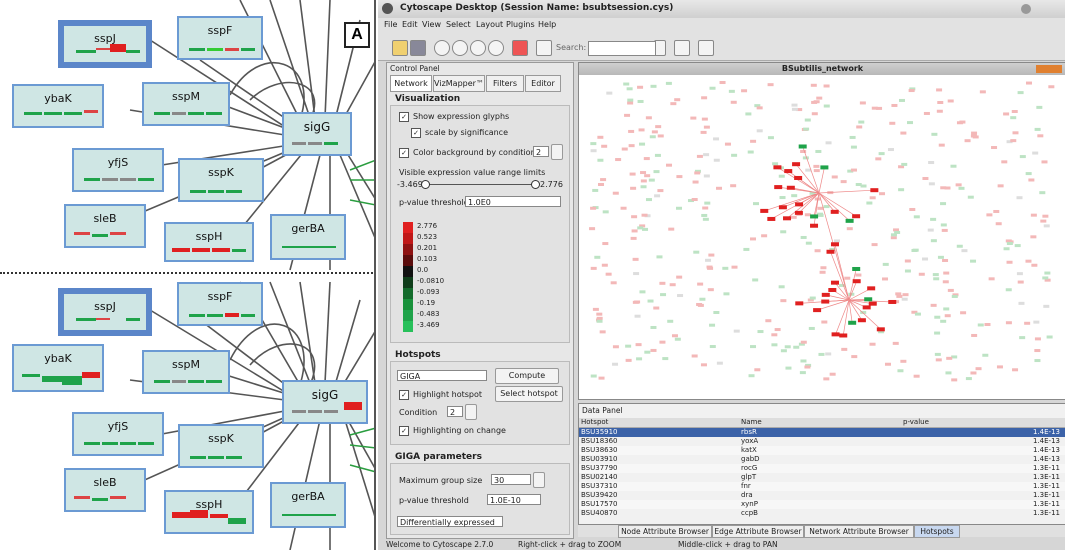 This screenshot has width=1065, height=550. What do you see at coordinates (539, 480) in the screenshot?
I see `max-group-stepper` at bounding box center [539, 480].